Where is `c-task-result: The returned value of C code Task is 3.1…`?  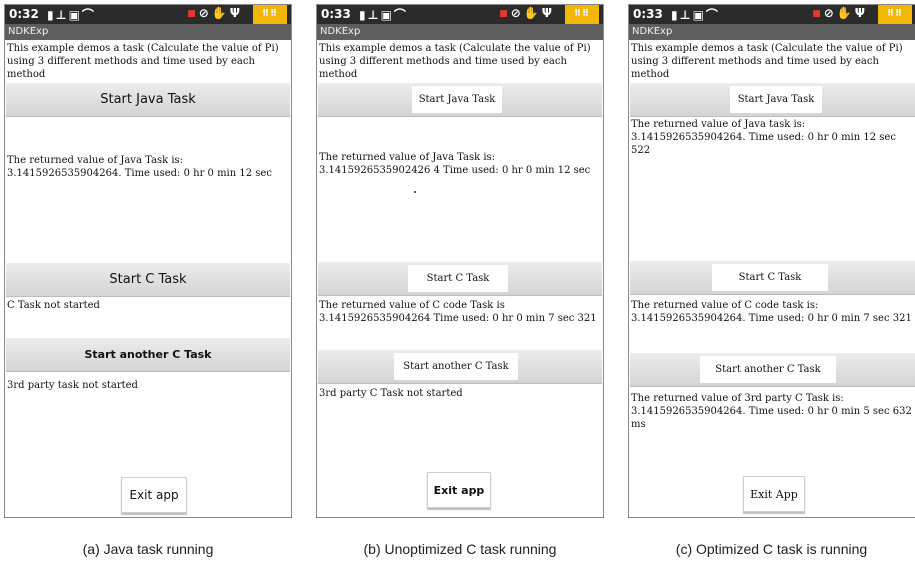 c-task-result: The returned value of C code Task is 3.1… is located at coordinates (458, 312).